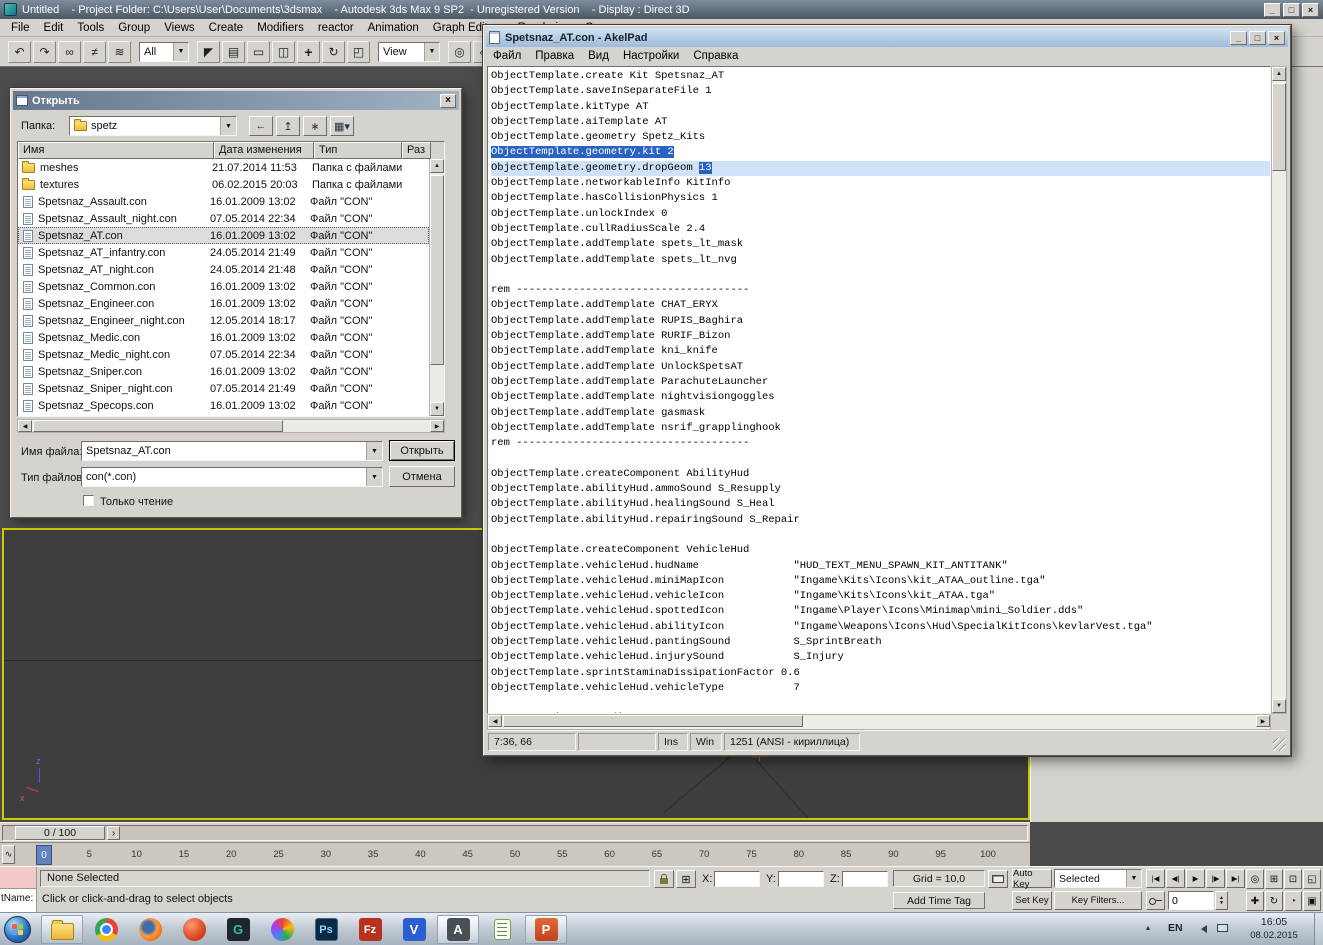 This screenshot has width=1323, height=945. What do you see at coordinates (153, 126) in the screenshot?
I see `folder-dropdown: spetz ▼` at bounding box center [153, 126].